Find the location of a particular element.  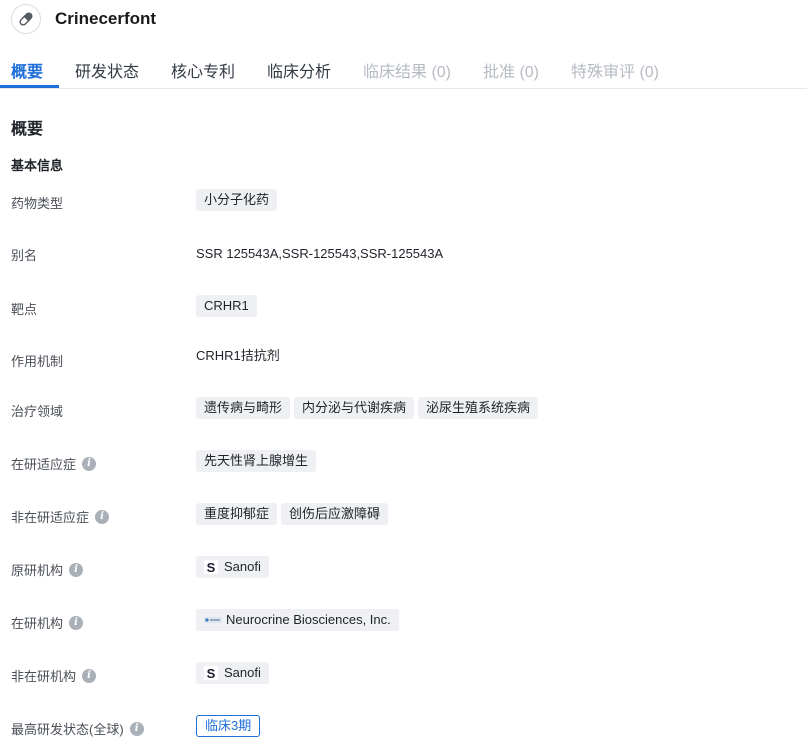

row-aliases: 别名 SSR 125543A,SSR-125543,SSR-125543A is located at coordinates (403, 256).